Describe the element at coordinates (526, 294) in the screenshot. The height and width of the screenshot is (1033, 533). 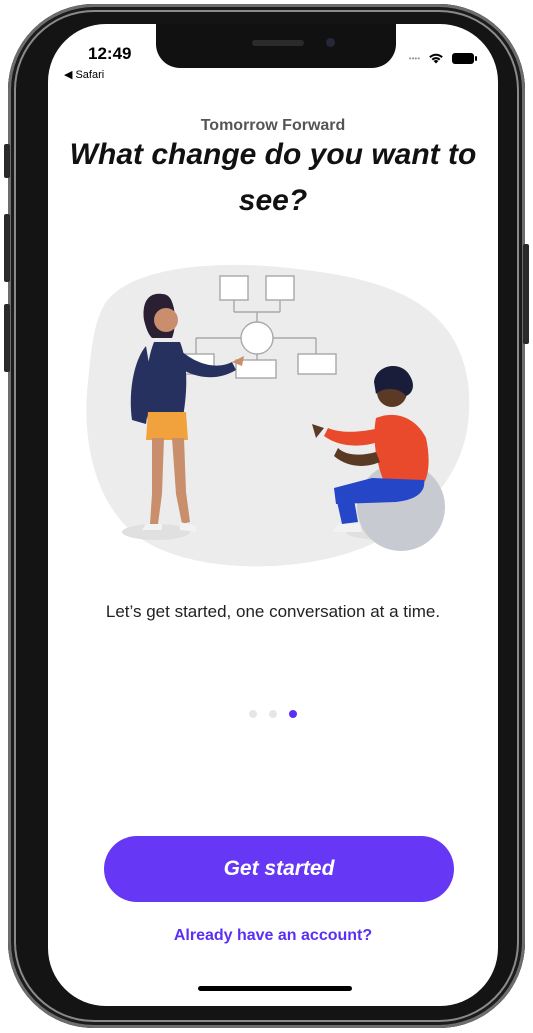
I see `power-button` at that location.